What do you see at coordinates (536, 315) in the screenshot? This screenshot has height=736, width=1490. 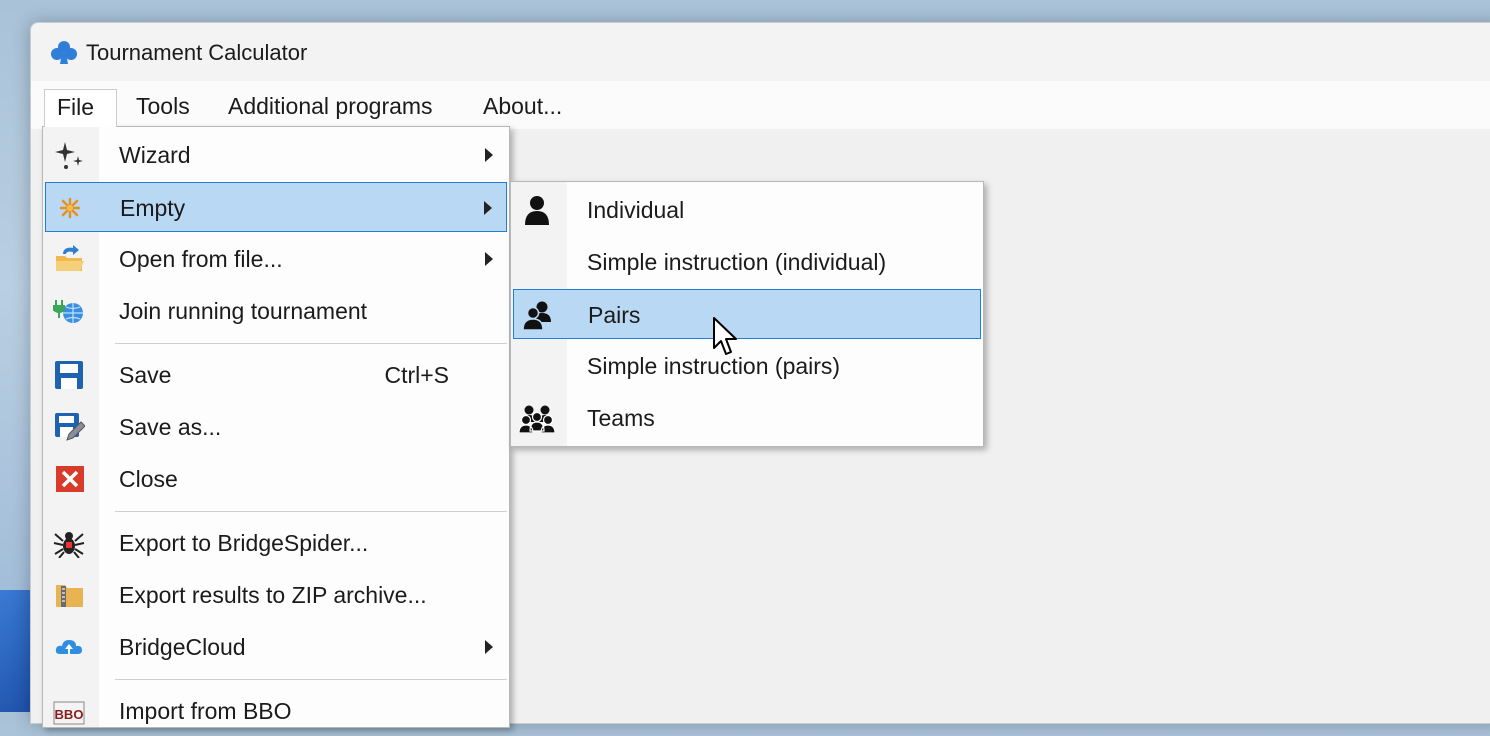 I see `two-people-icon` at bounding box center [536, 315].